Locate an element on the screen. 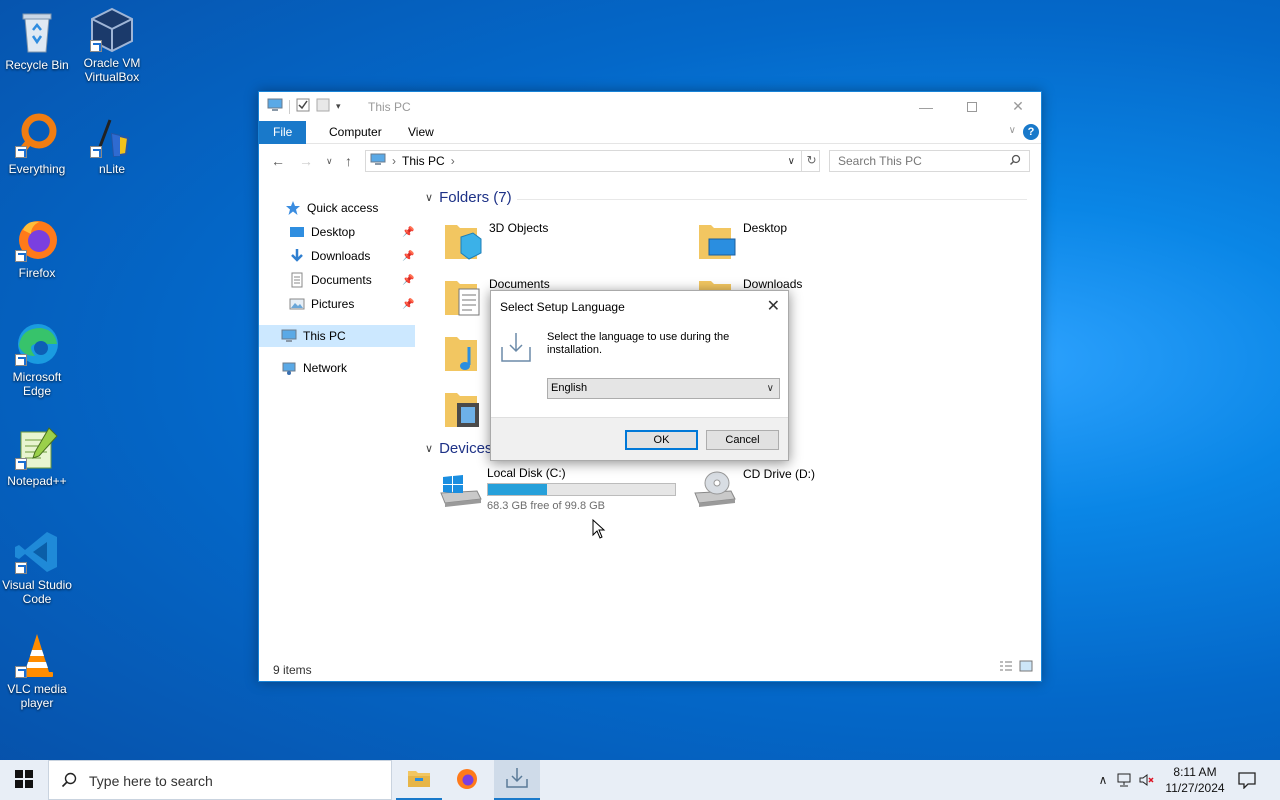 The width and height of the screenshot is (1280, 800). documents-folder-icon is located at coordinates (463, 298).